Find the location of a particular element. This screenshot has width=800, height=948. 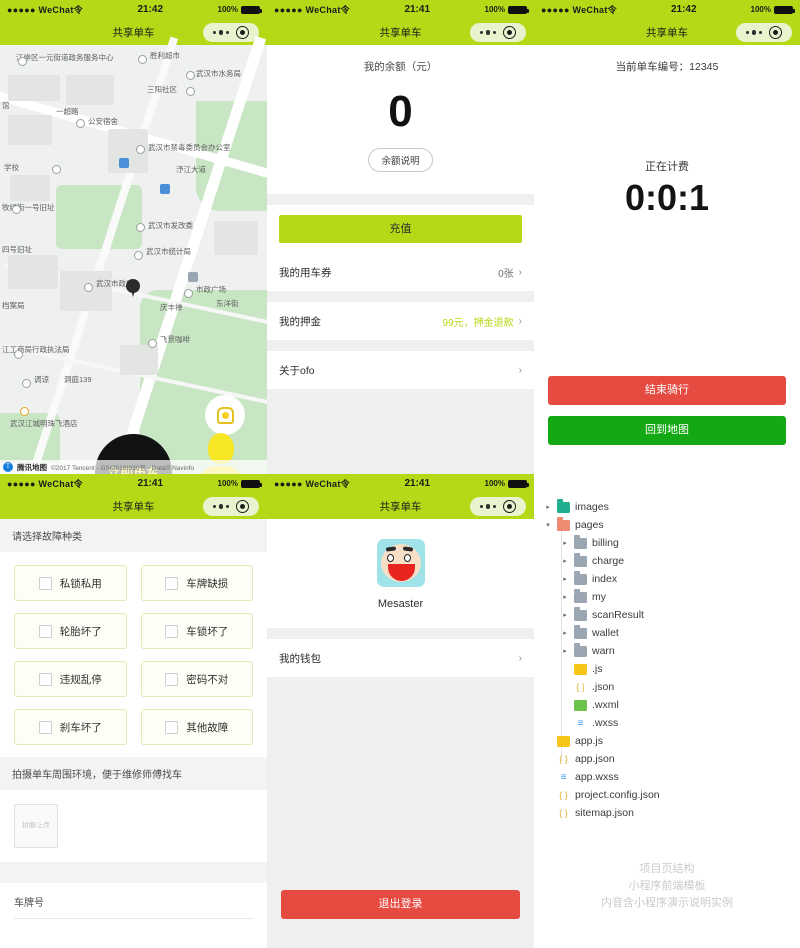

map-bike-pin-icon is located at coordinates (133, 288).